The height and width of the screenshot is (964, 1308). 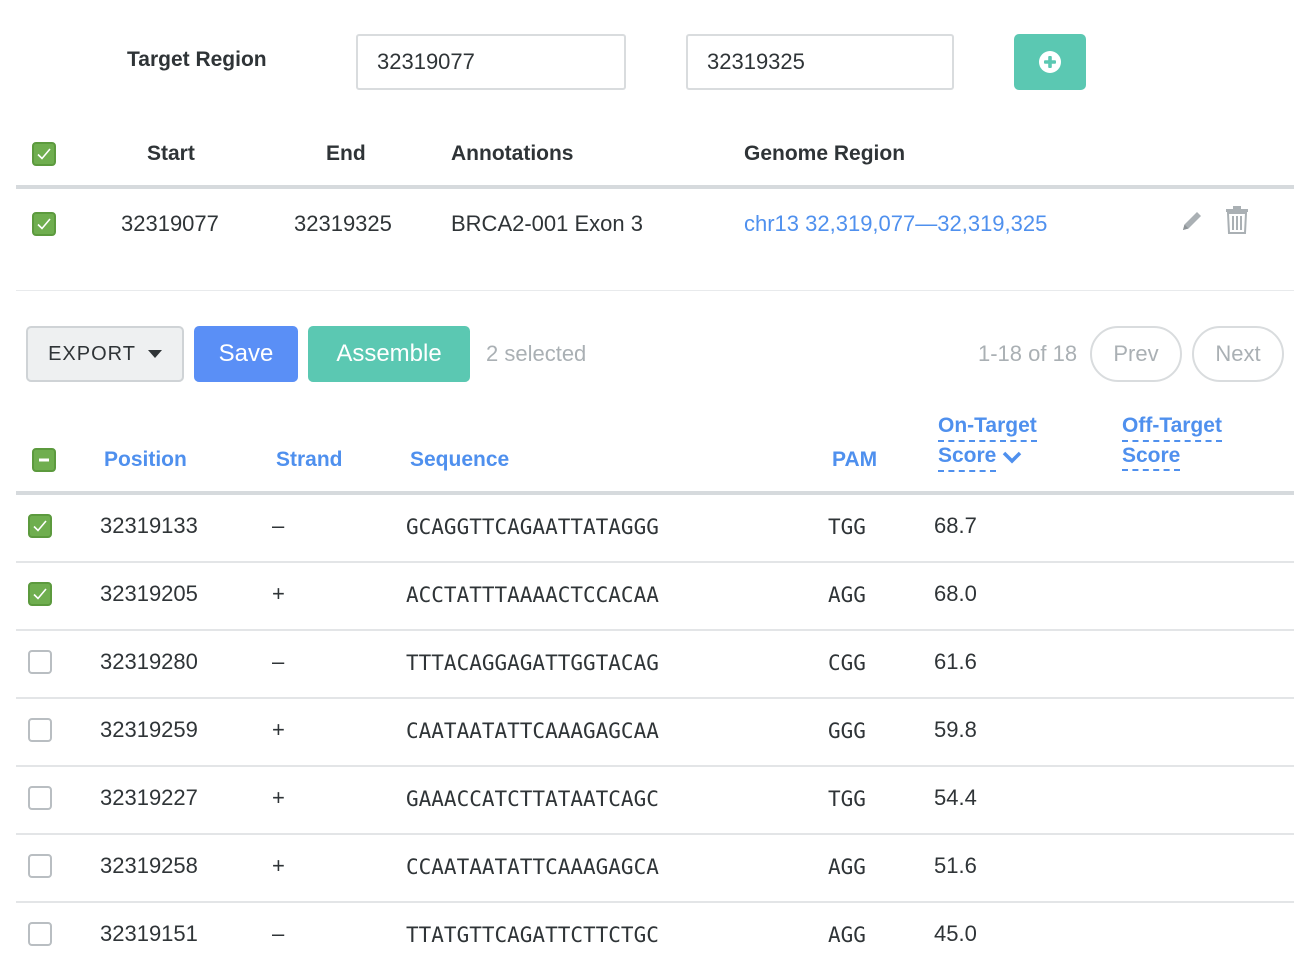 What do you see at coordinates (532, 799) in the screenshot?
I see `guide-sequence: GAAACCATCTTATAATCAGC` at bounding box center [532, 799].